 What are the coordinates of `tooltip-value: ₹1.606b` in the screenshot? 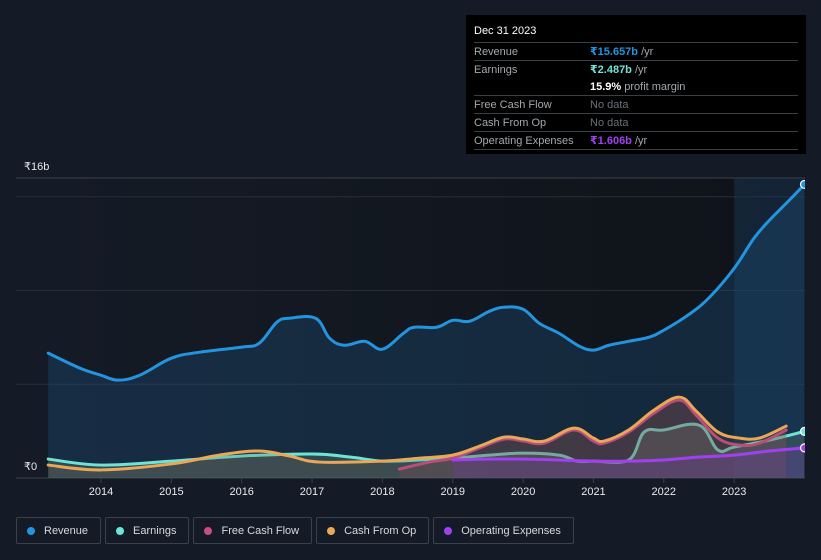 It's located at (611, 141).